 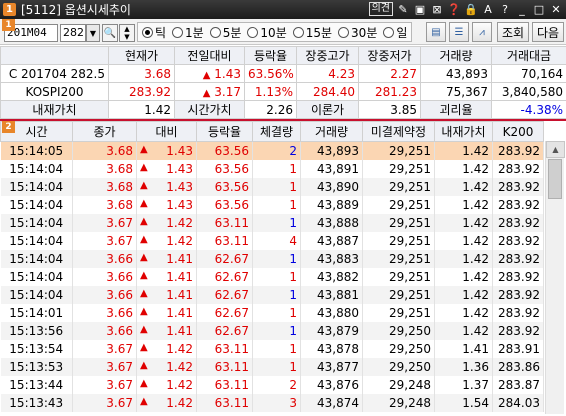 I want to click on stepper-icon: ▲ ▼, so click(x=127, y=33).